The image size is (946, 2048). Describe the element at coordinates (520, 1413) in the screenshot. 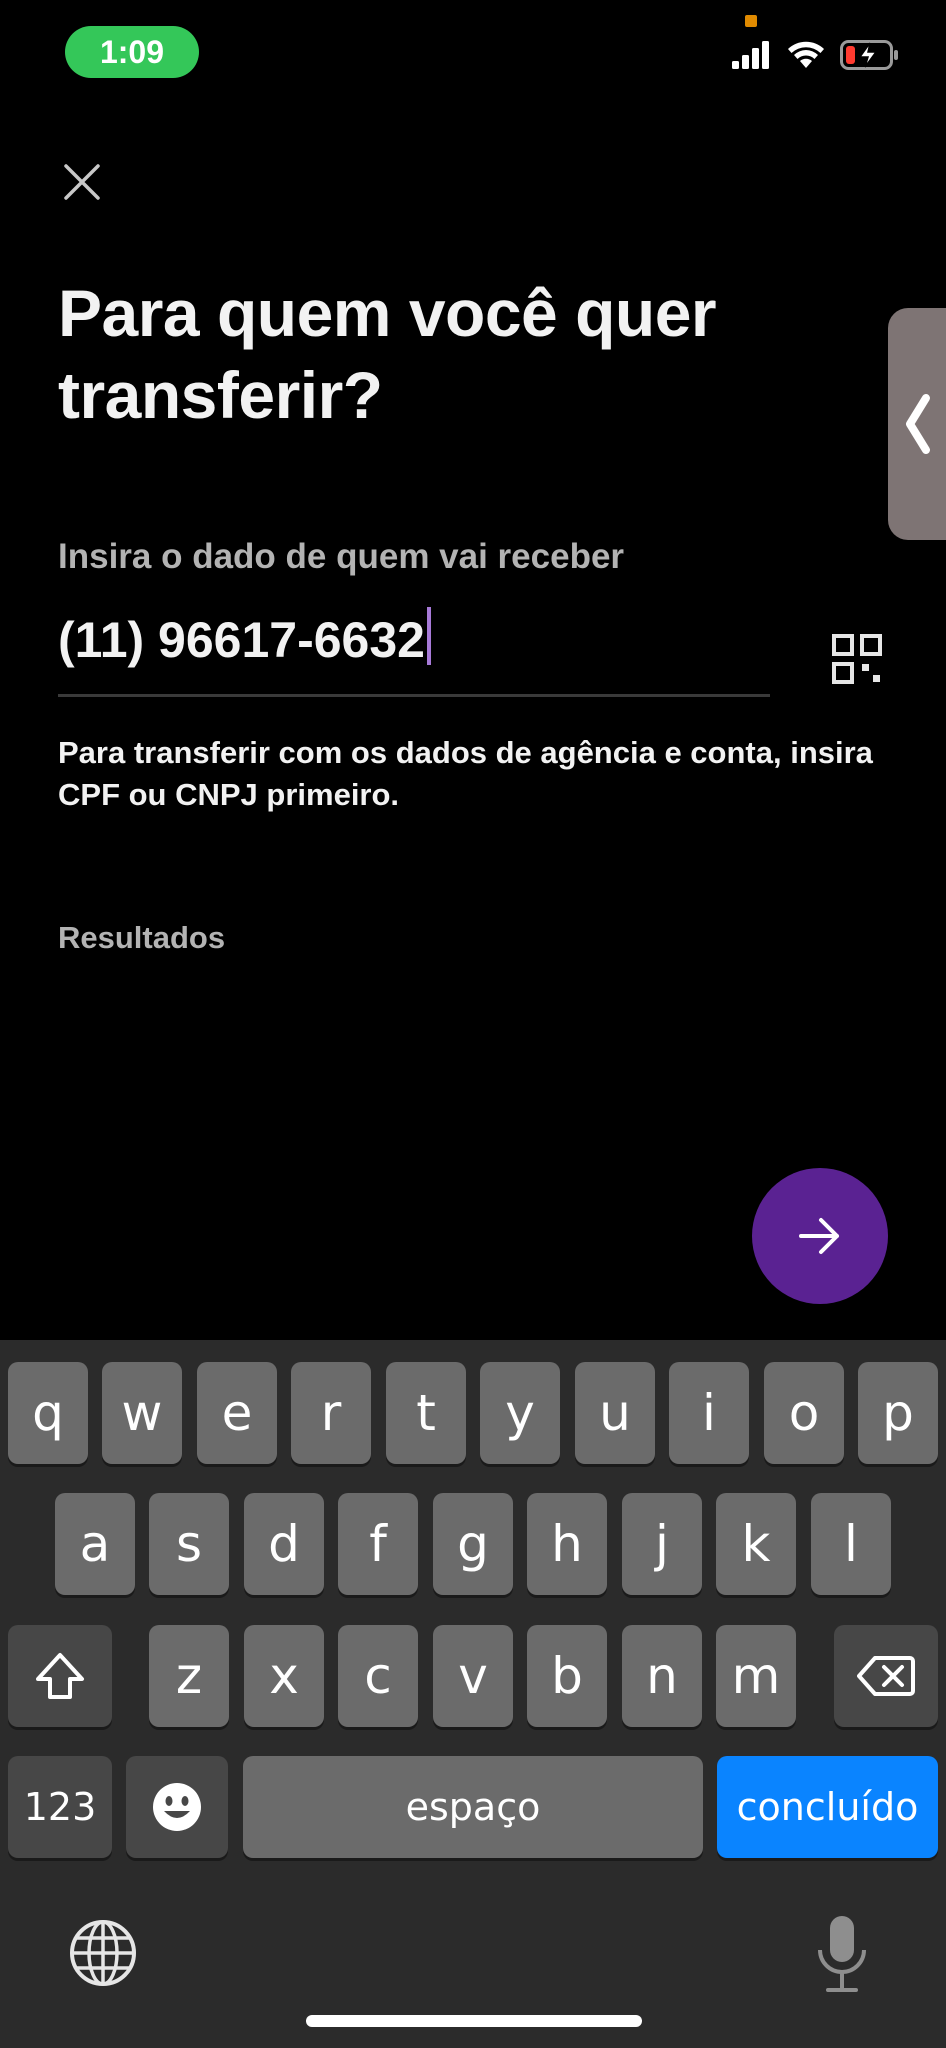

I see `key-y: y` at that location.